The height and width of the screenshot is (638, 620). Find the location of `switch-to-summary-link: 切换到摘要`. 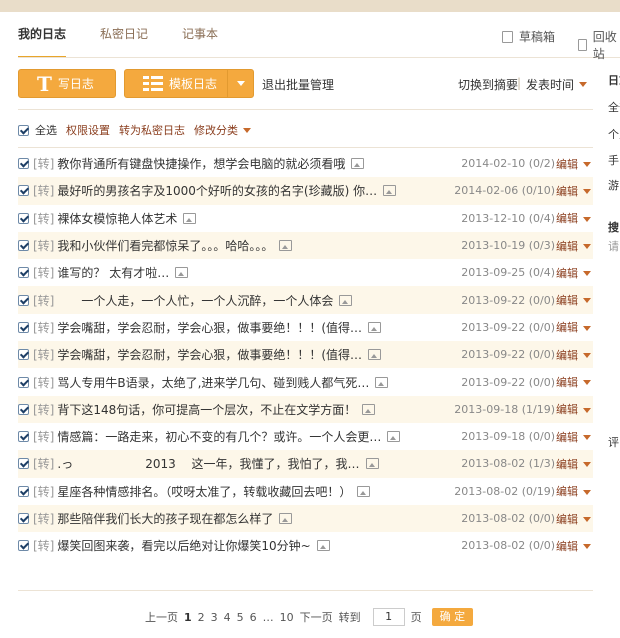

switch-to-summary-link: 切换到摘要 is located at coordinates (488, 84).